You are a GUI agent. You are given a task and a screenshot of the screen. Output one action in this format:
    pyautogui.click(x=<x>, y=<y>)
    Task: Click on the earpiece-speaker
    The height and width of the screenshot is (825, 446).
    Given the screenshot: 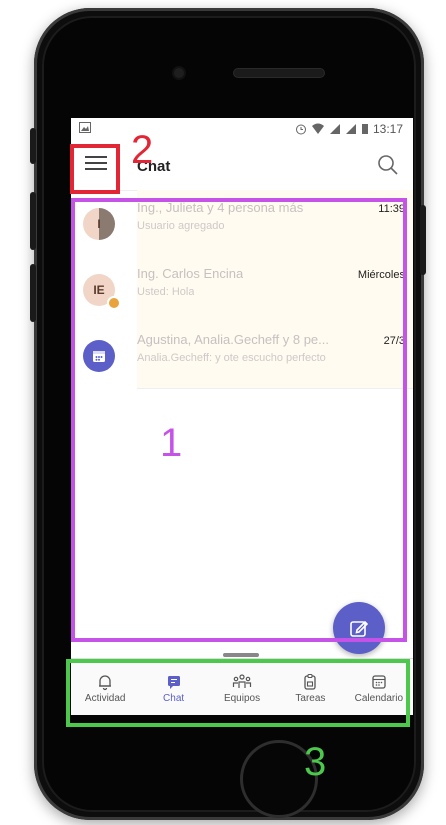 What is the action you would take?
    pyautogui.click(x=279, y=73)
    